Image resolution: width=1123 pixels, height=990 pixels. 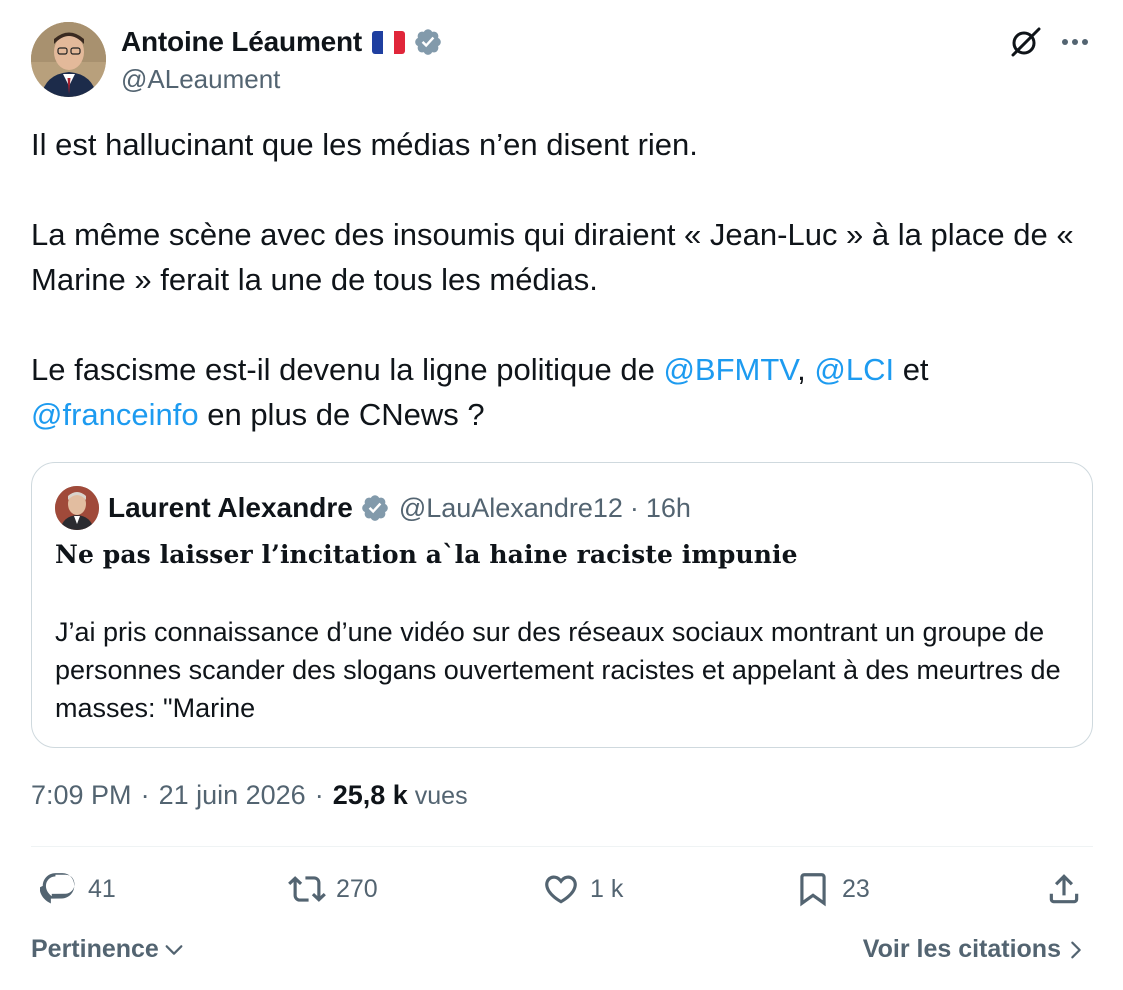 What do you see at coordinates (832, 889) in the screenshot?
I see `bookmark-button: 23` at bounding box center [832, 889].